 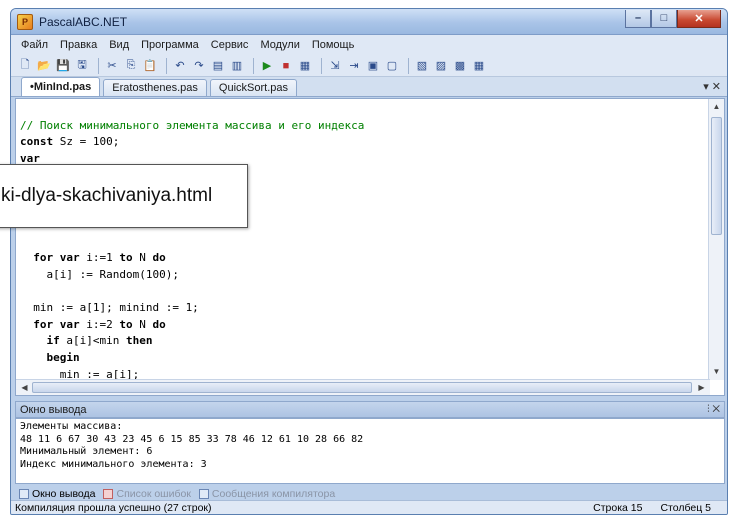 What do you see at coordinates (99, 258) in the screenshot?
I see `code-line: for var i:=1 to N do` at bounding box center [99, 258].